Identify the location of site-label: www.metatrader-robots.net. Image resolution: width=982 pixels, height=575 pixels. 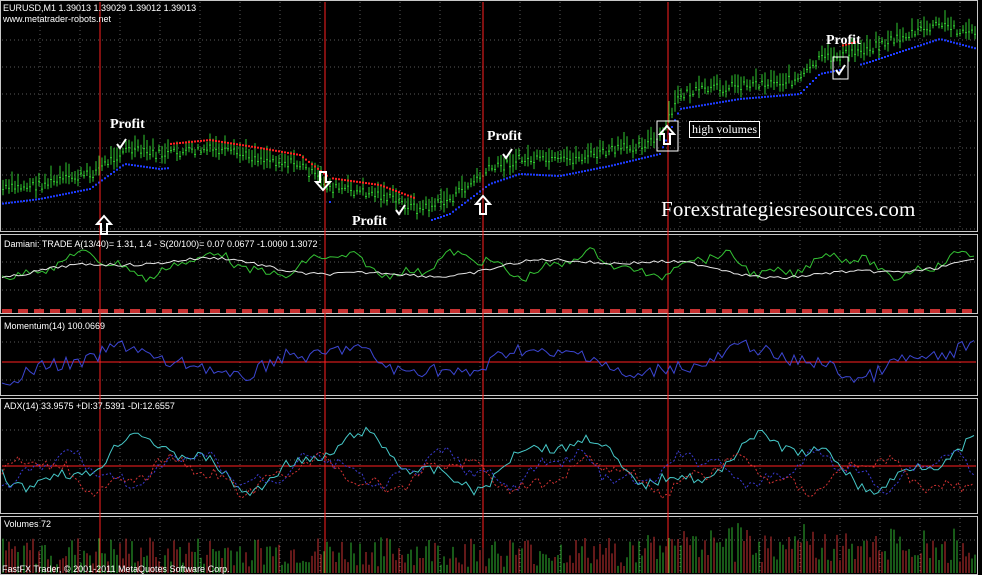
(57, 19).